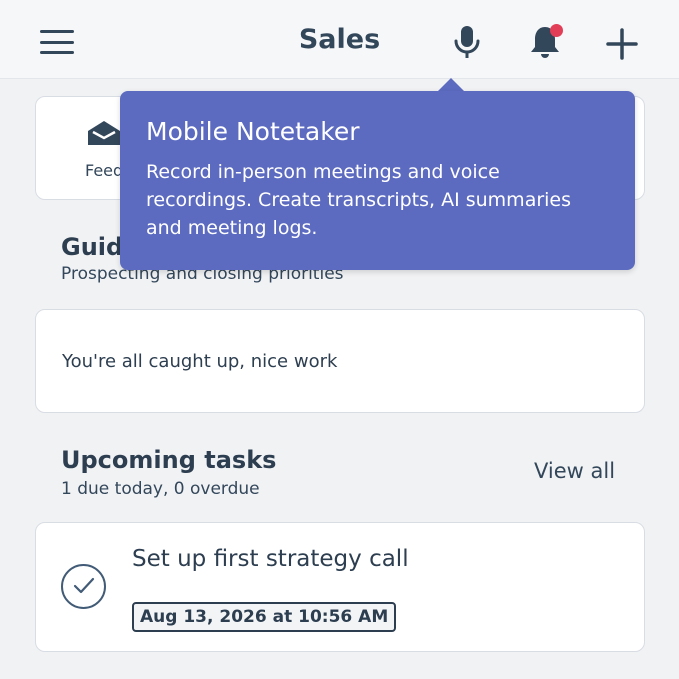 The width and height of the screenshot is (679, 679). Describe the element at coordinates (104, 133) in the screenshot. I see `inbox-icon` at that location.